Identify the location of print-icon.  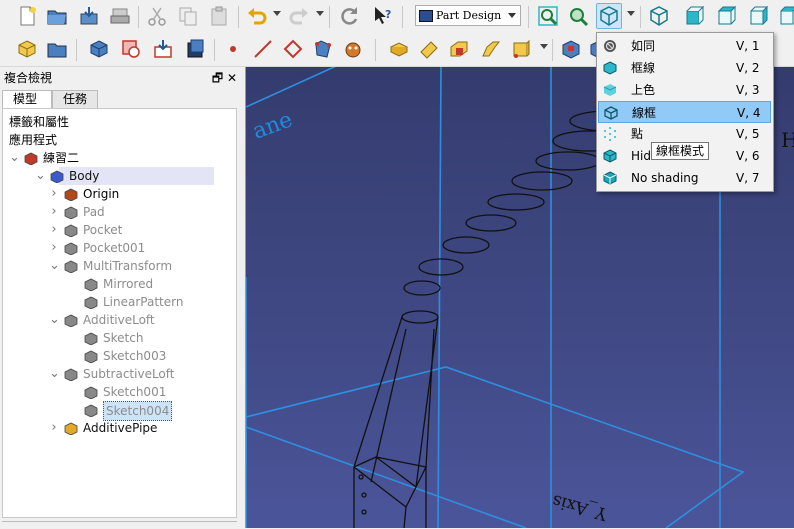
(120, 16).